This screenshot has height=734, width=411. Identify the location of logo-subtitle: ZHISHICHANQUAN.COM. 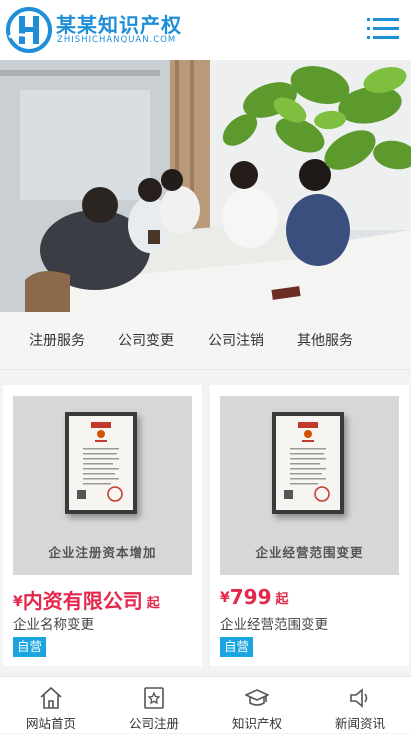
(117, 40).